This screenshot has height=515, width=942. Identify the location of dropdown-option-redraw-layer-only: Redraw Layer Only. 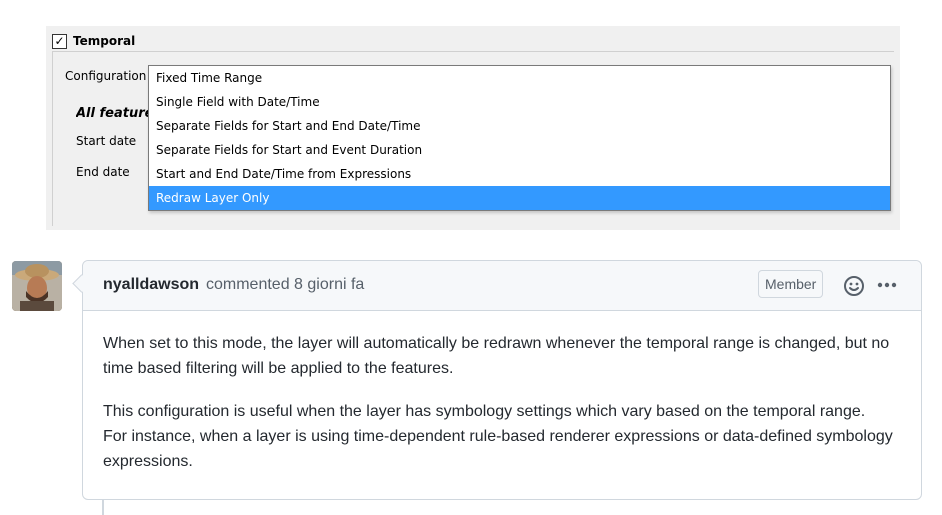
(519, 198).